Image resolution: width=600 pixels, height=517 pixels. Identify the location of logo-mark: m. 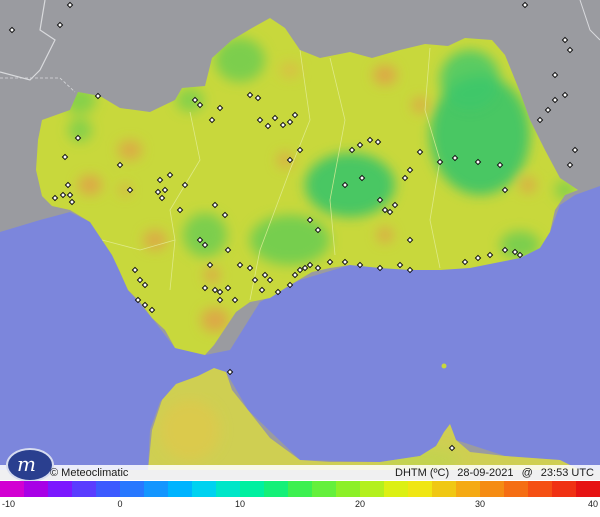
(26, 464).